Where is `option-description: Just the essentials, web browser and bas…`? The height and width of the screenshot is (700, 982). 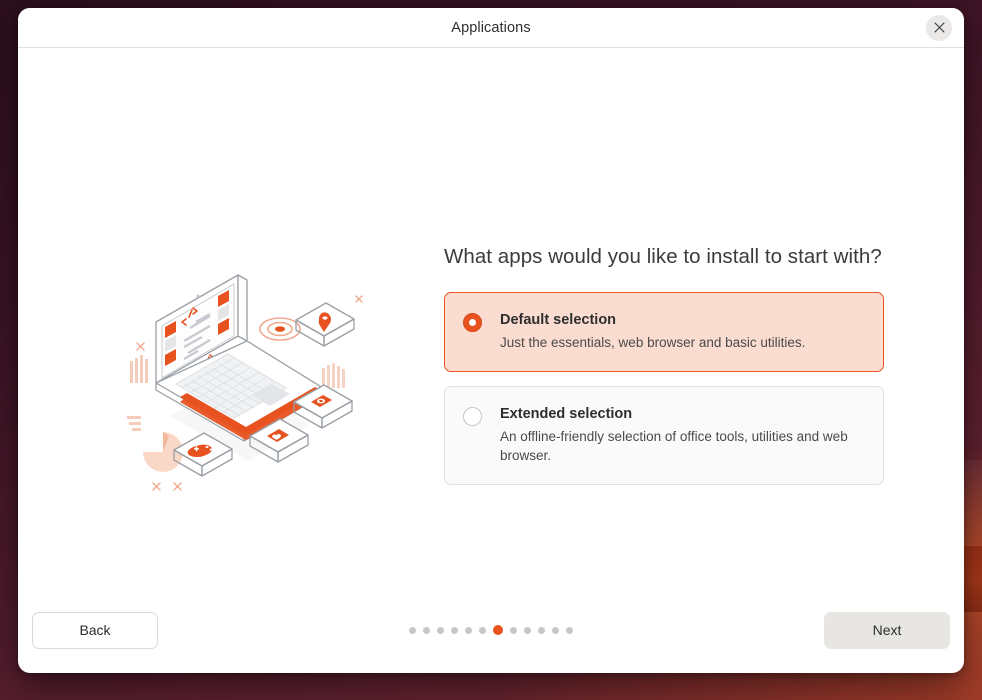 option-description: Just the essentials, web browser and bas… is located at coordinates (653, 342).